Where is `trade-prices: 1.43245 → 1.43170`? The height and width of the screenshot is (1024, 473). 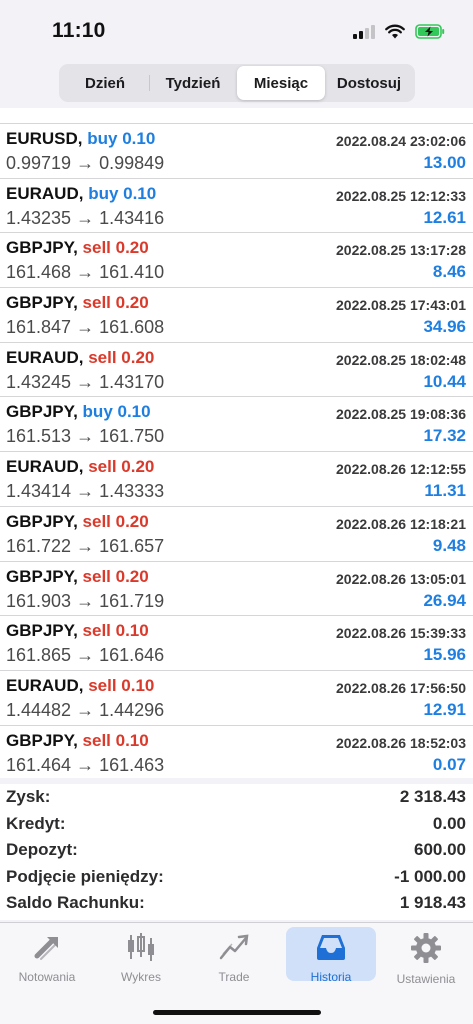
trade-prices: 1.43245 → 1.43170 is located at coordinates (85, 381).